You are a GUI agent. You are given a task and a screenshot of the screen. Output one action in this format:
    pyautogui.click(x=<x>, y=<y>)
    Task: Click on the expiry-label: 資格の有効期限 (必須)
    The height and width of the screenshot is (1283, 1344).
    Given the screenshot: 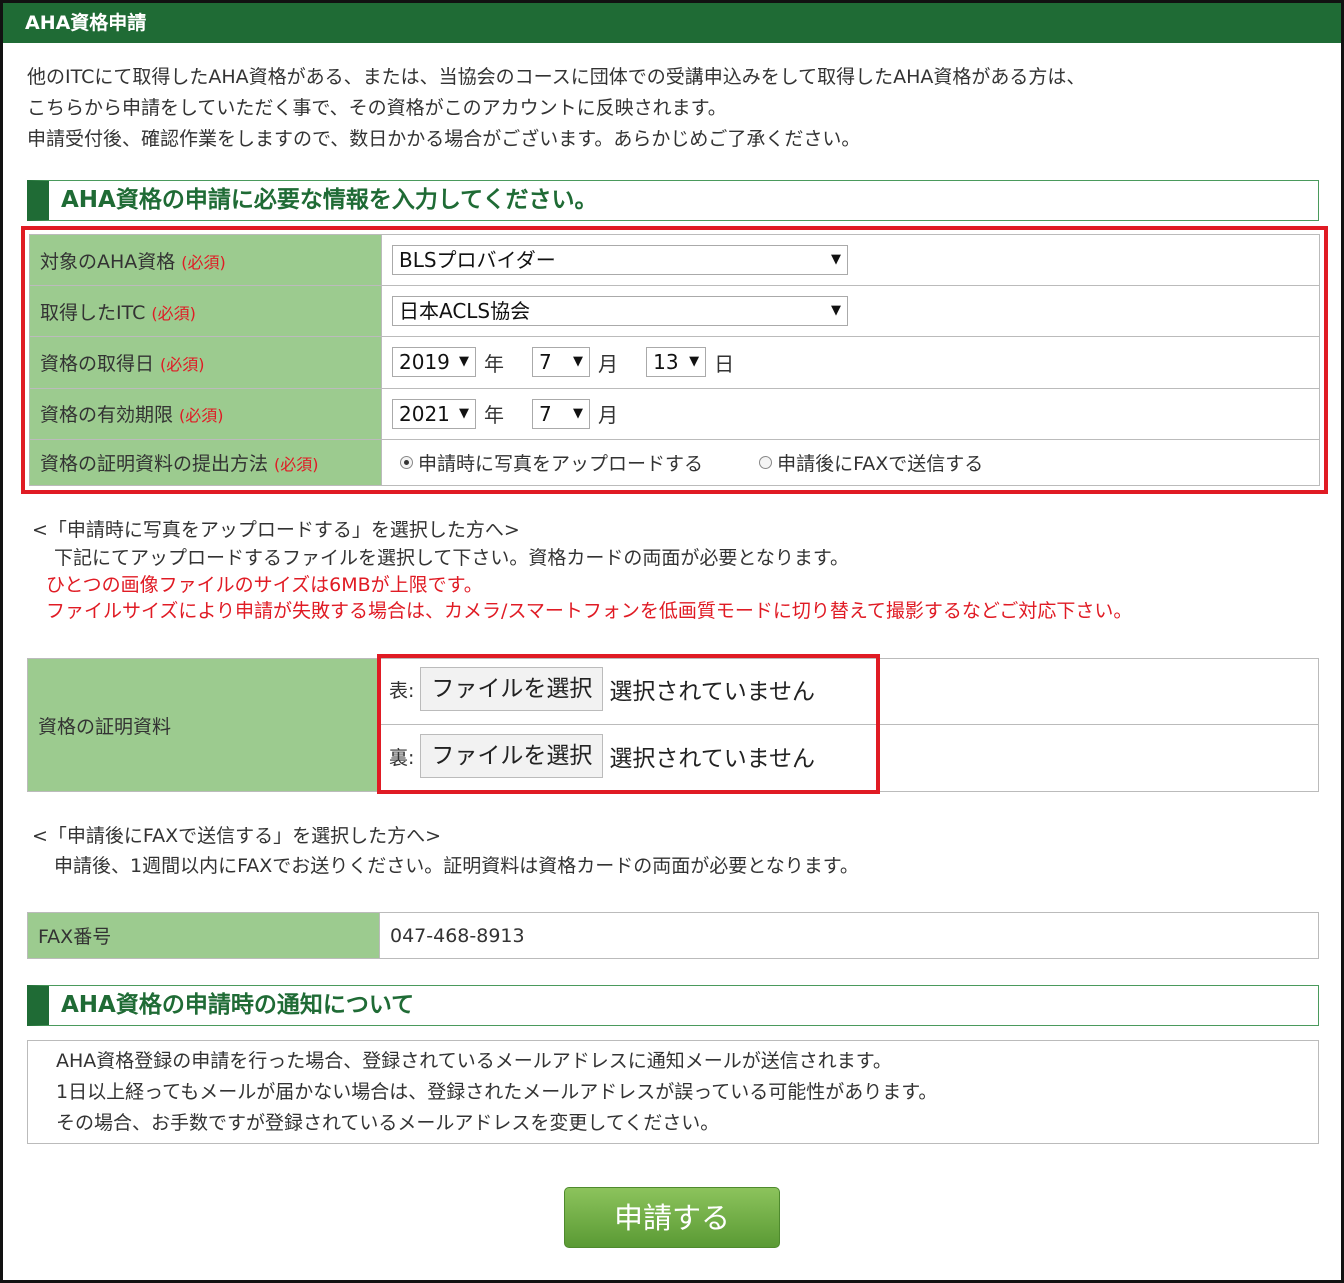 What is the action you would take?
    pyautogui.click(x=205, y=413)
    